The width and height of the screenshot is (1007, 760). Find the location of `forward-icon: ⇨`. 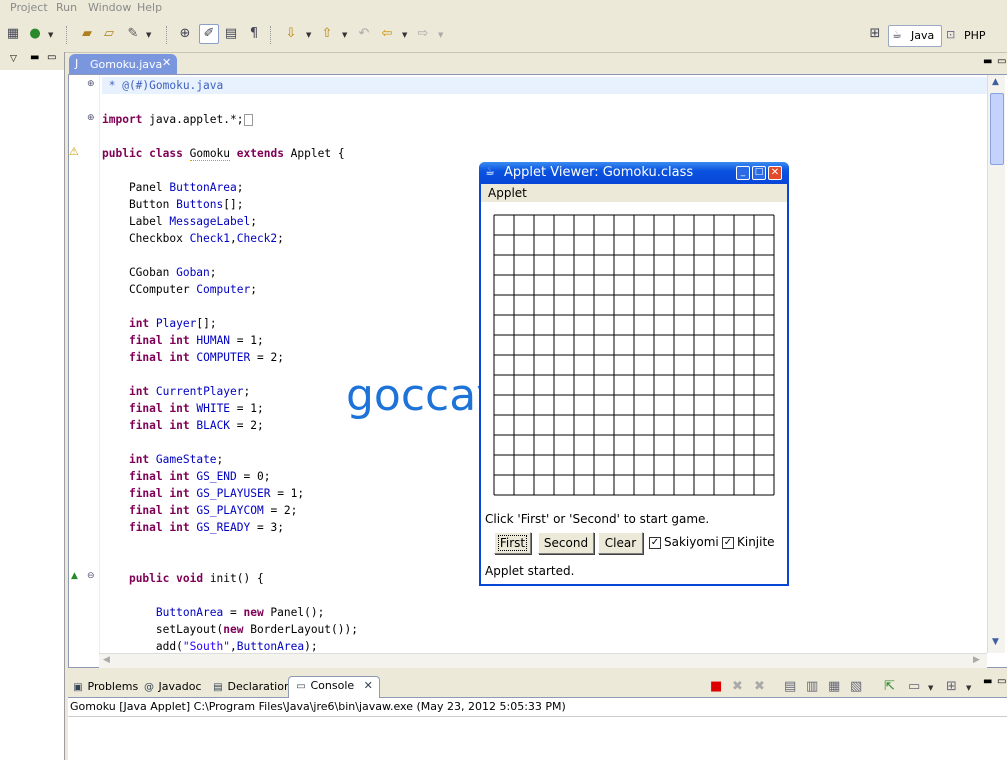

forward-icon: ⇨ is located at coordinates (423, 34).